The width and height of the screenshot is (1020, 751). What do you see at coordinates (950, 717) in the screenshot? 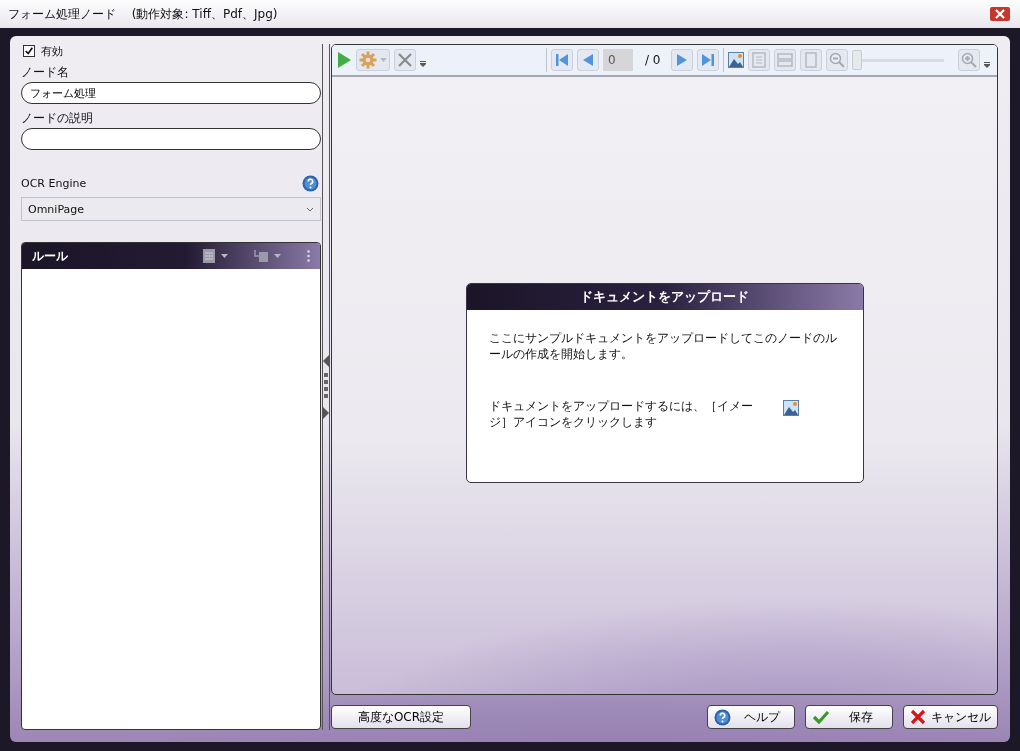
I see `cancel-button: キャンセル` at bounding box center [950, 717].